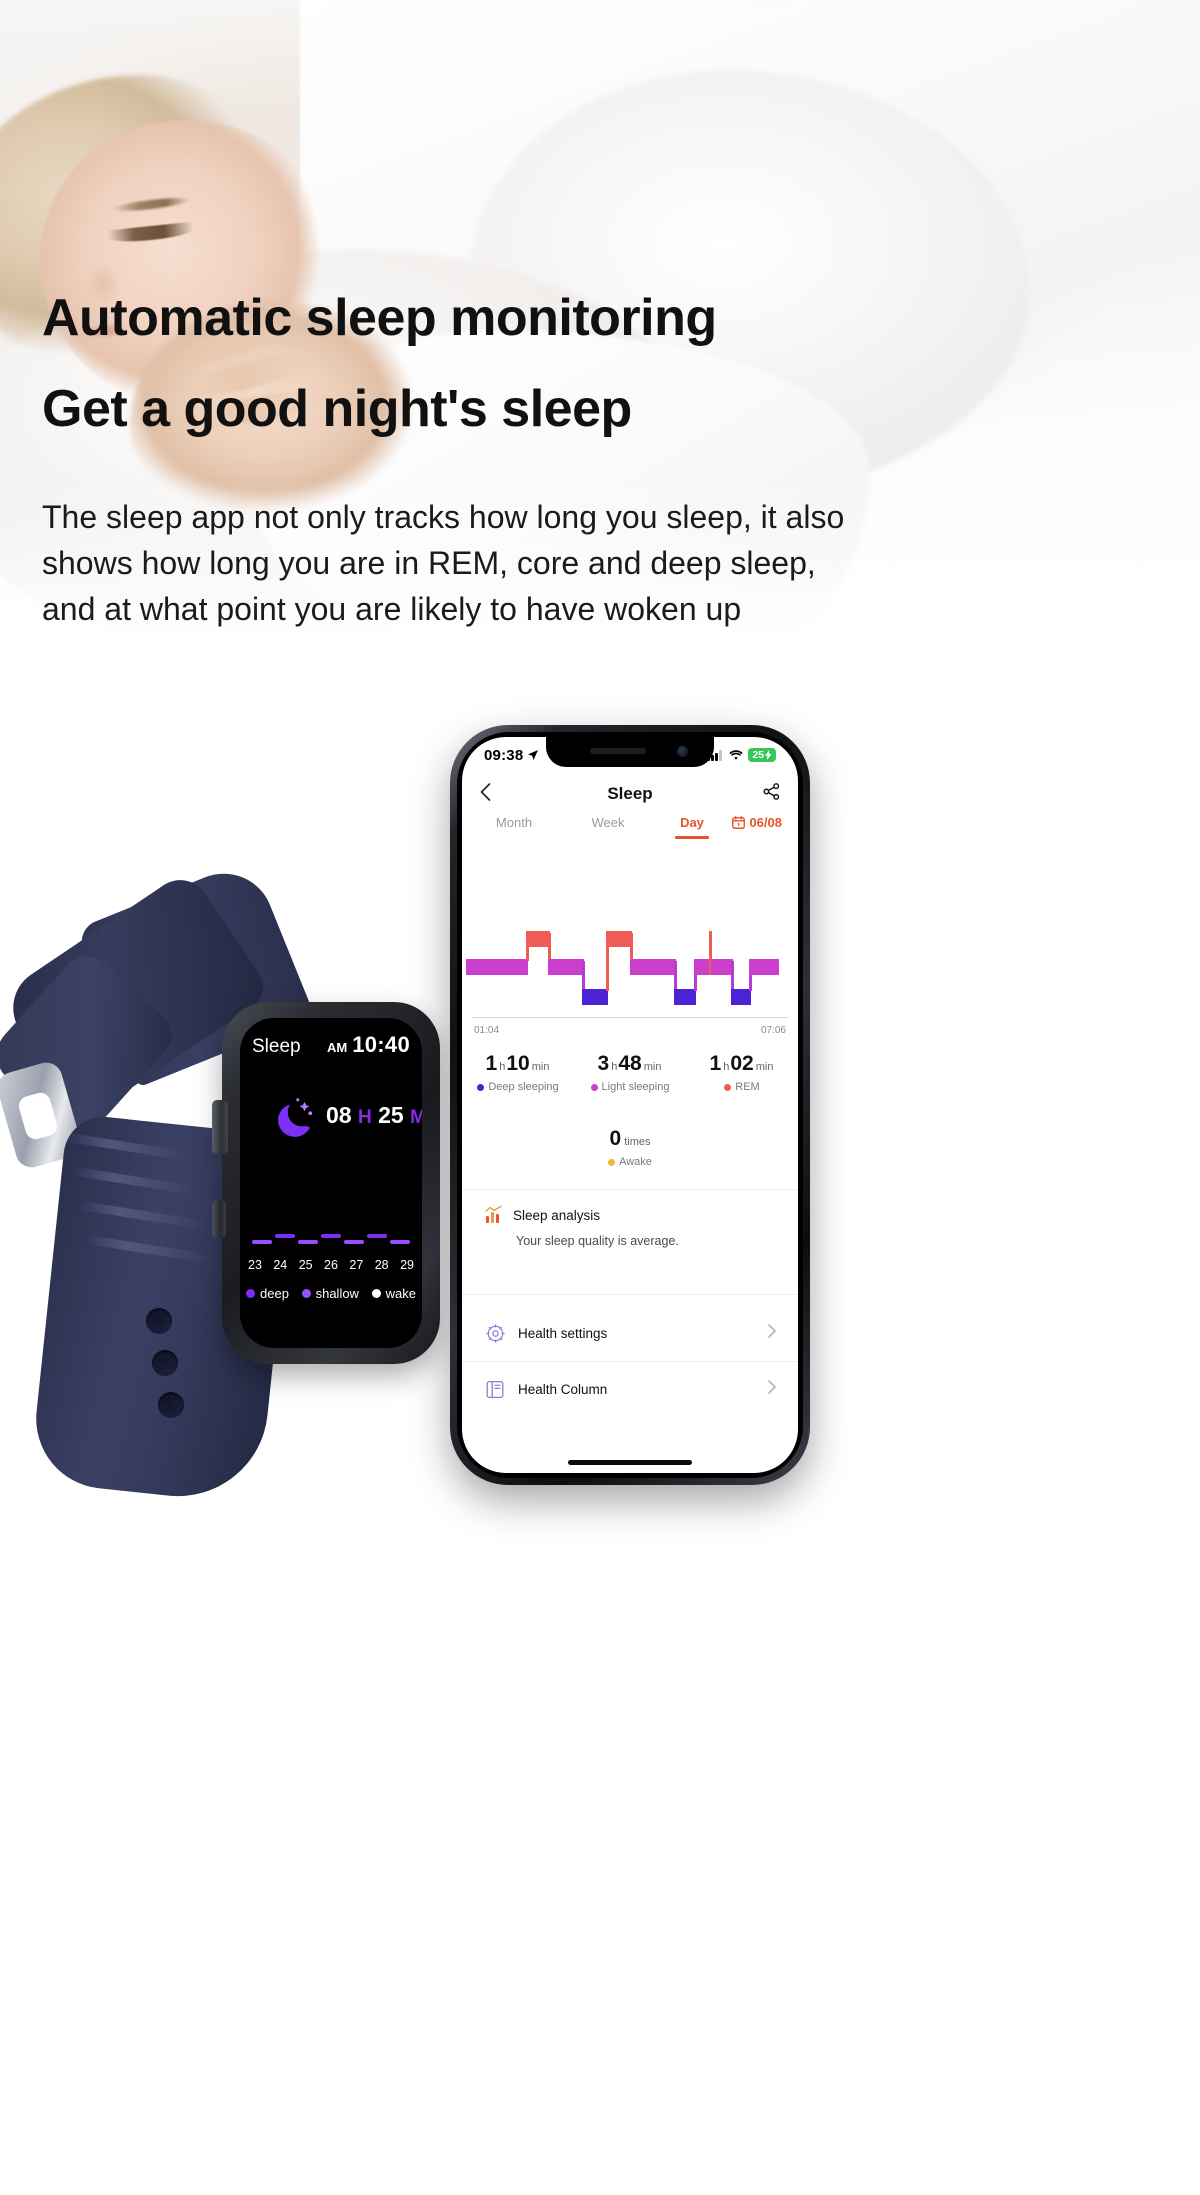  Describe the element at coordinates (356, 1265) in the screenshot. I see `watch-x-label: 27` at that location.